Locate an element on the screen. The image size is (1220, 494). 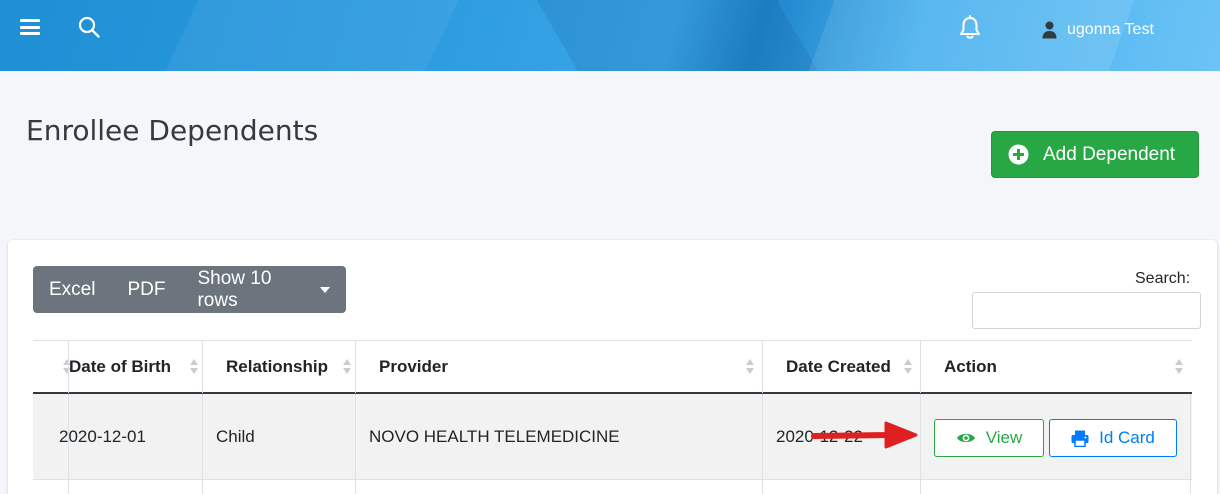
user-name: ugonna Test is located at coordinates (1110, 29).